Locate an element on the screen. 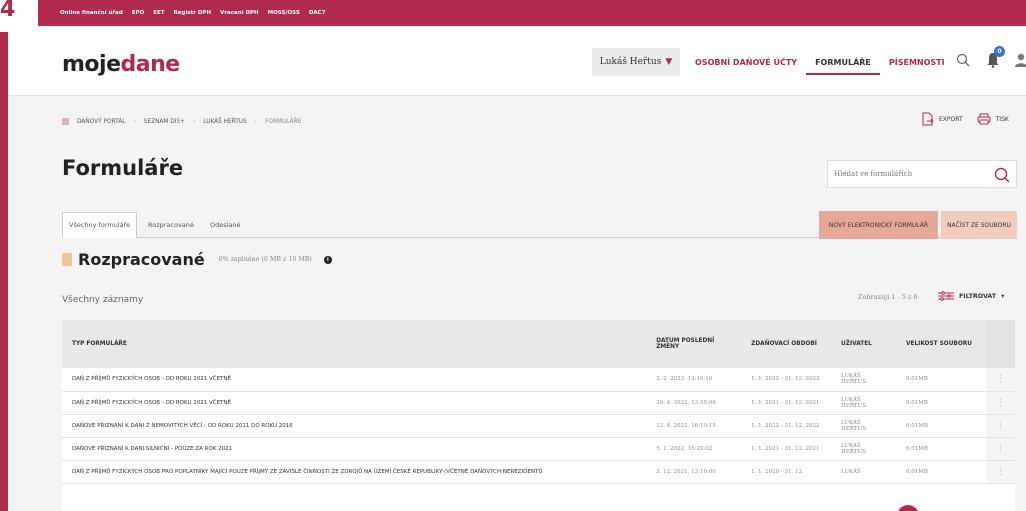  breadcrumb-item: DAŇOVÝ PORTÁL is located at coordinates (101, 122).